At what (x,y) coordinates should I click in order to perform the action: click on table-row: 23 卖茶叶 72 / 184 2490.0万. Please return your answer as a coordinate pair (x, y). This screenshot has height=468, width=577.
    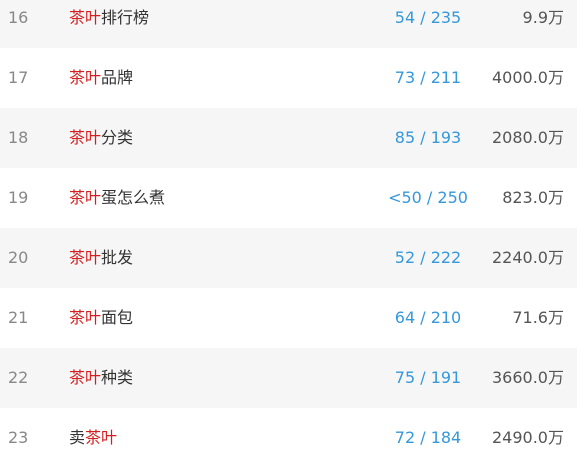
    Looking at the image, I should click on (288, 438).